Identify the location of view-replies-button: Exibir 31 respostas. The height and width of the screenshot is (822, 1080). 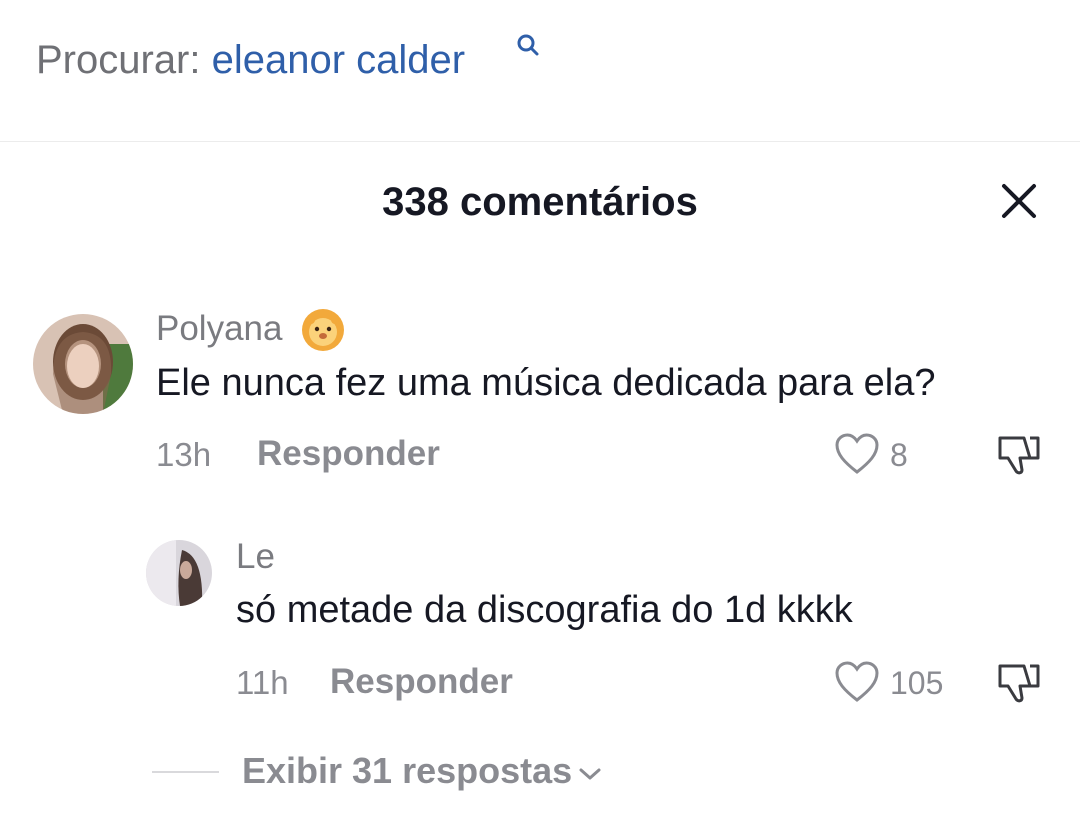
(422, 771).